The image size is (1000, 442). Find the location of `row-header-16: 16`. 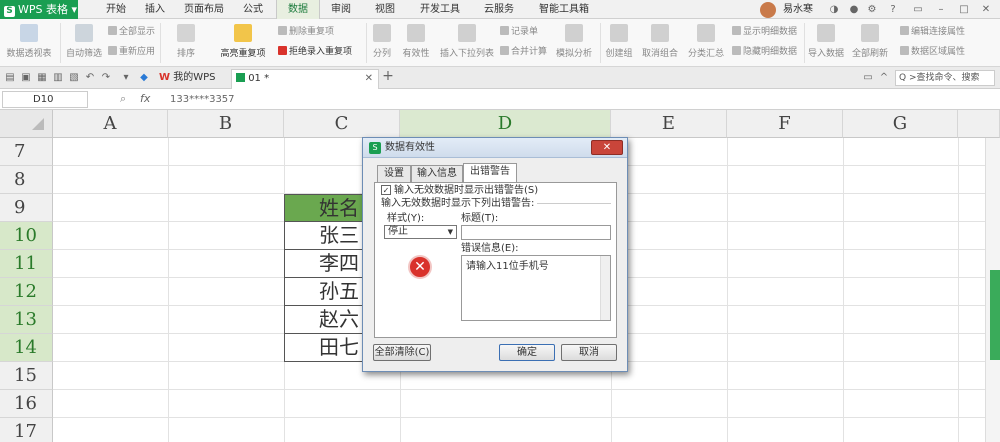

row-header-16: 16 is located at coordinates (26, 404).